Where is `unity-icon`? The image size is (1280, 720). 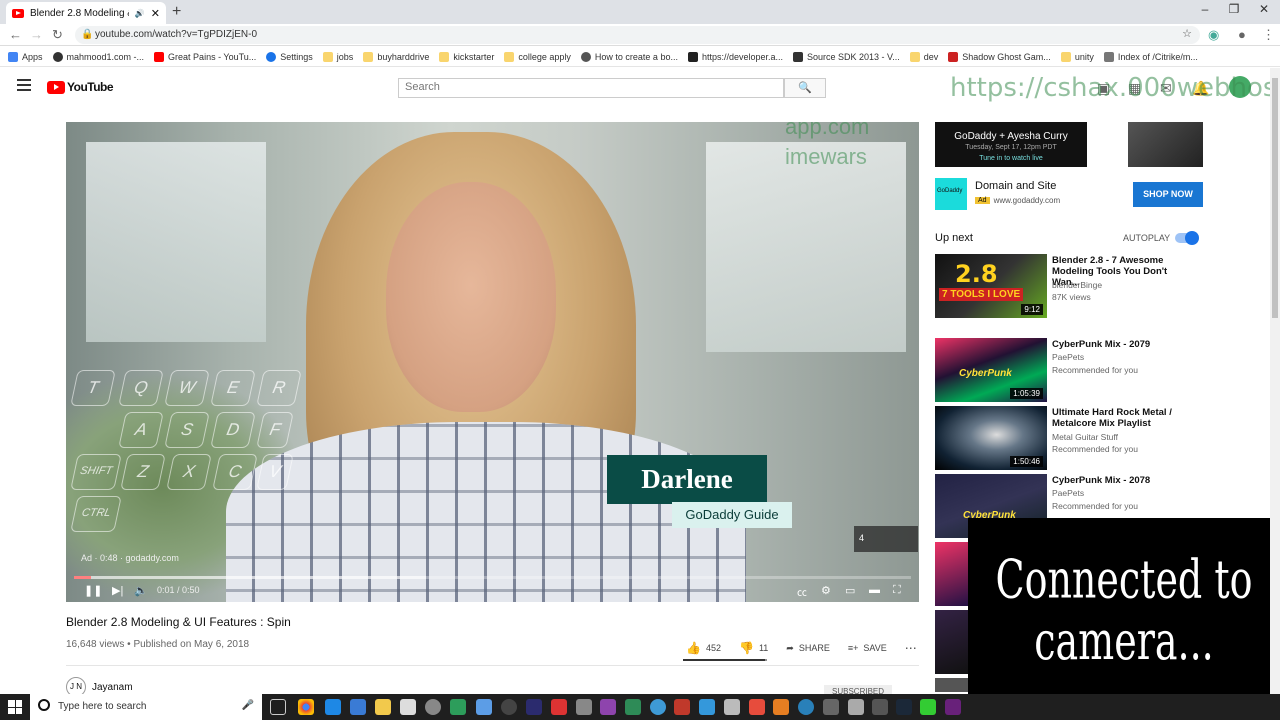
unity-icon is located at coordinates (509, 707).